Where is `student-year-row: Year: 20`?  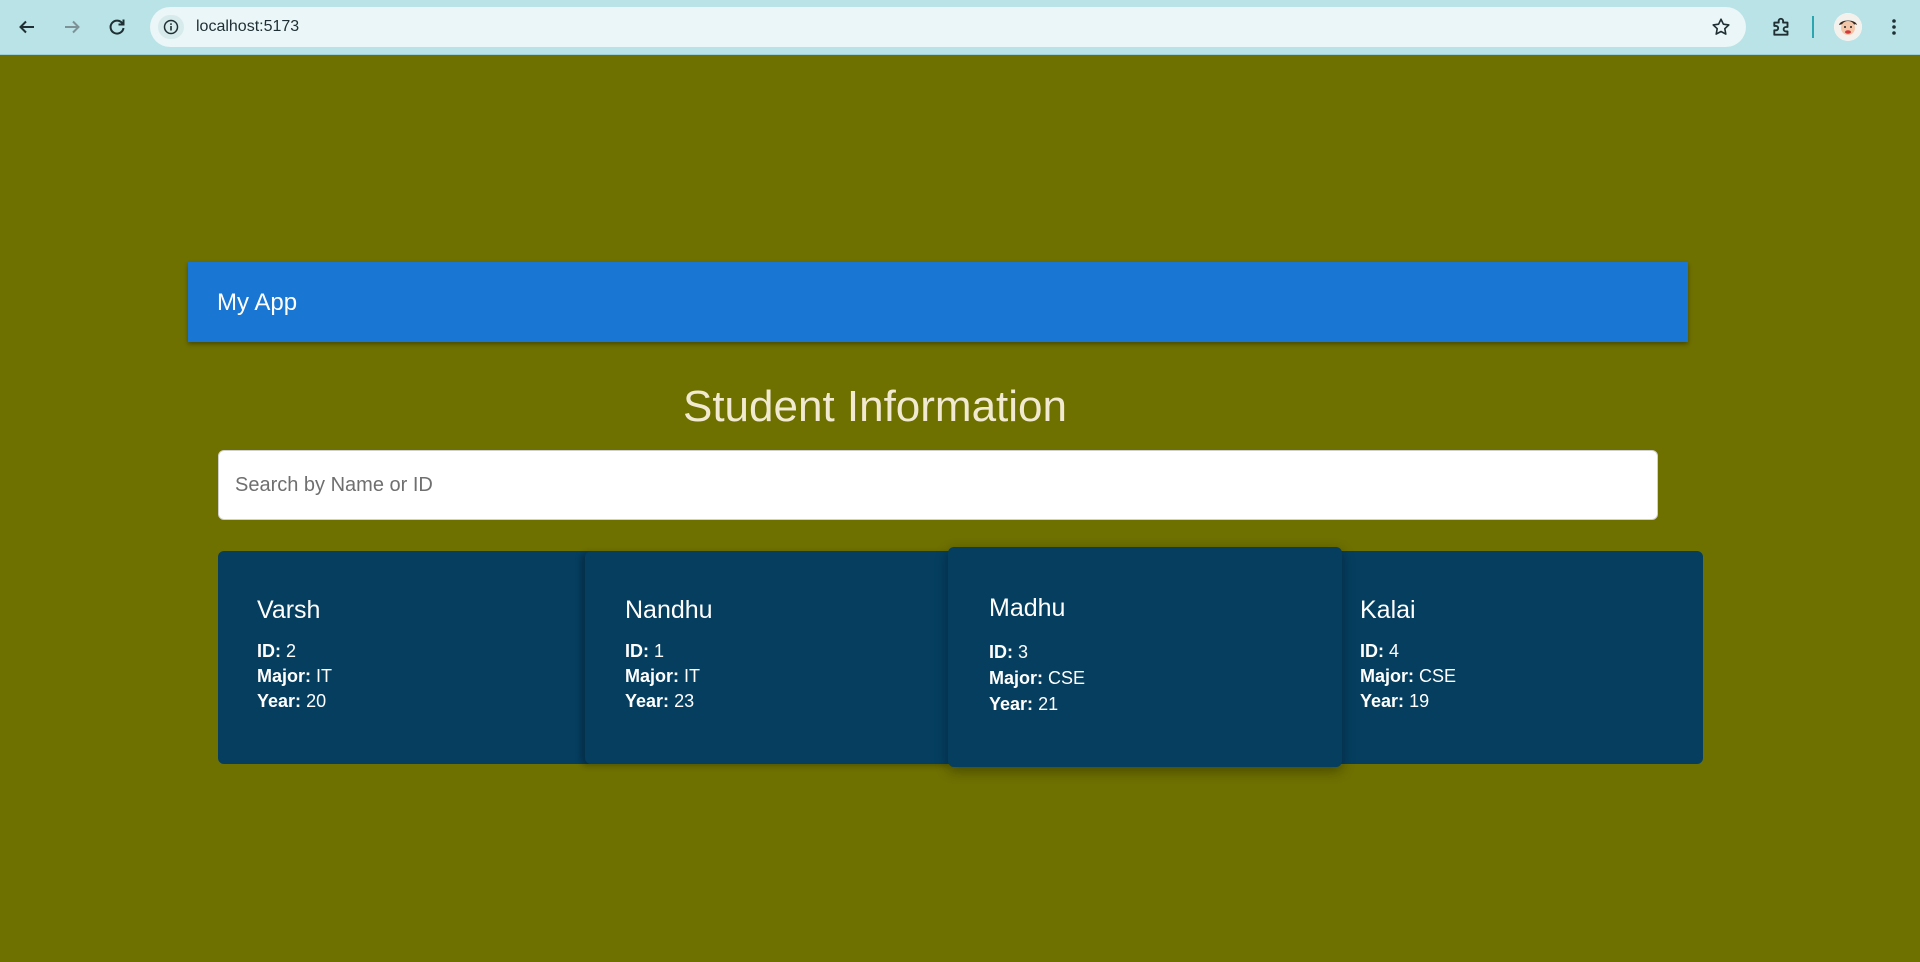
student-year-row: Year: 20 is located at coordinates (294, 701).